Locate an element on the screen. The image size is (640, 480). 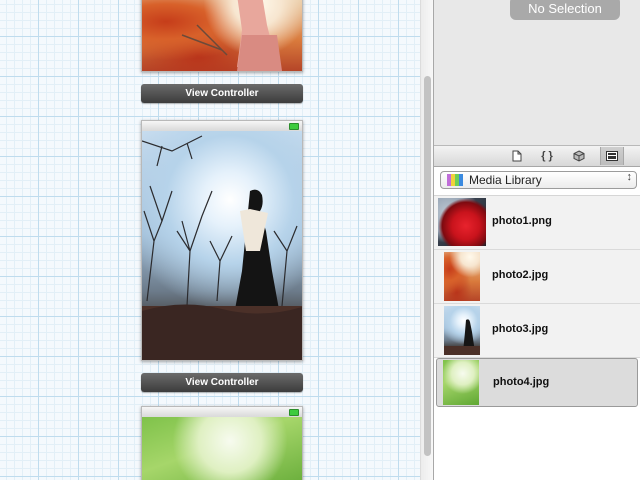
list-item: photo2.jpg is located at coordinates (537, 277).